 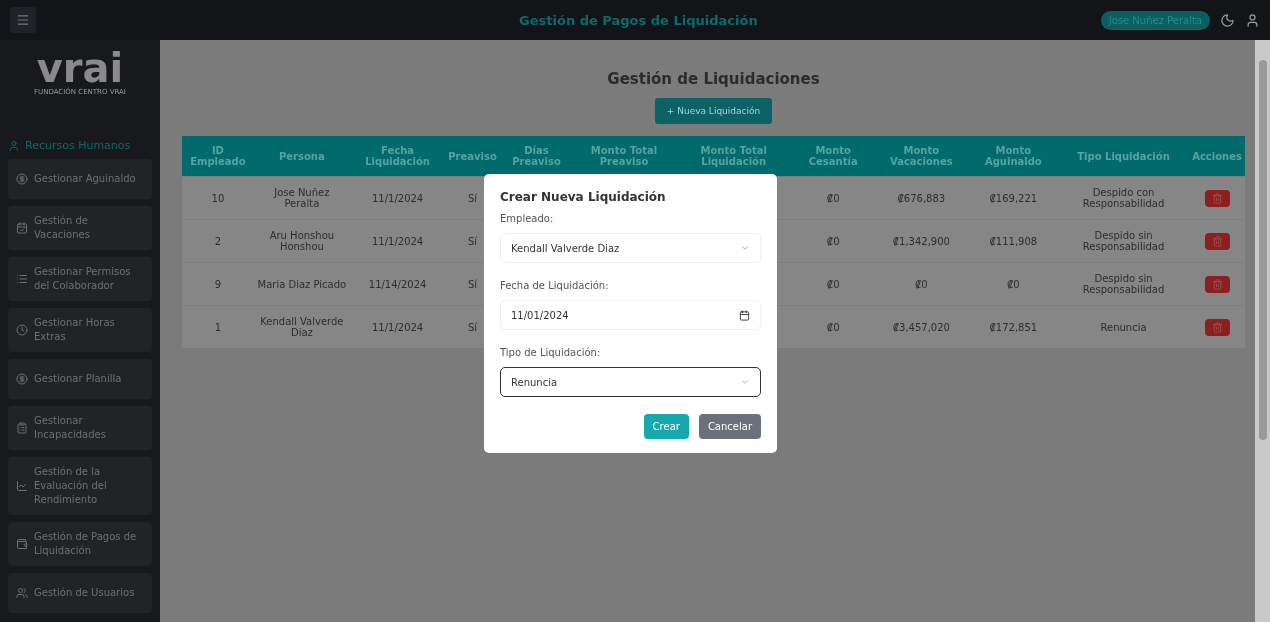 What do you see at coordinates (624, 156) in the screenshot?
I see `column-header: Monto Total Preaviso` at bounding box center [624, 156].